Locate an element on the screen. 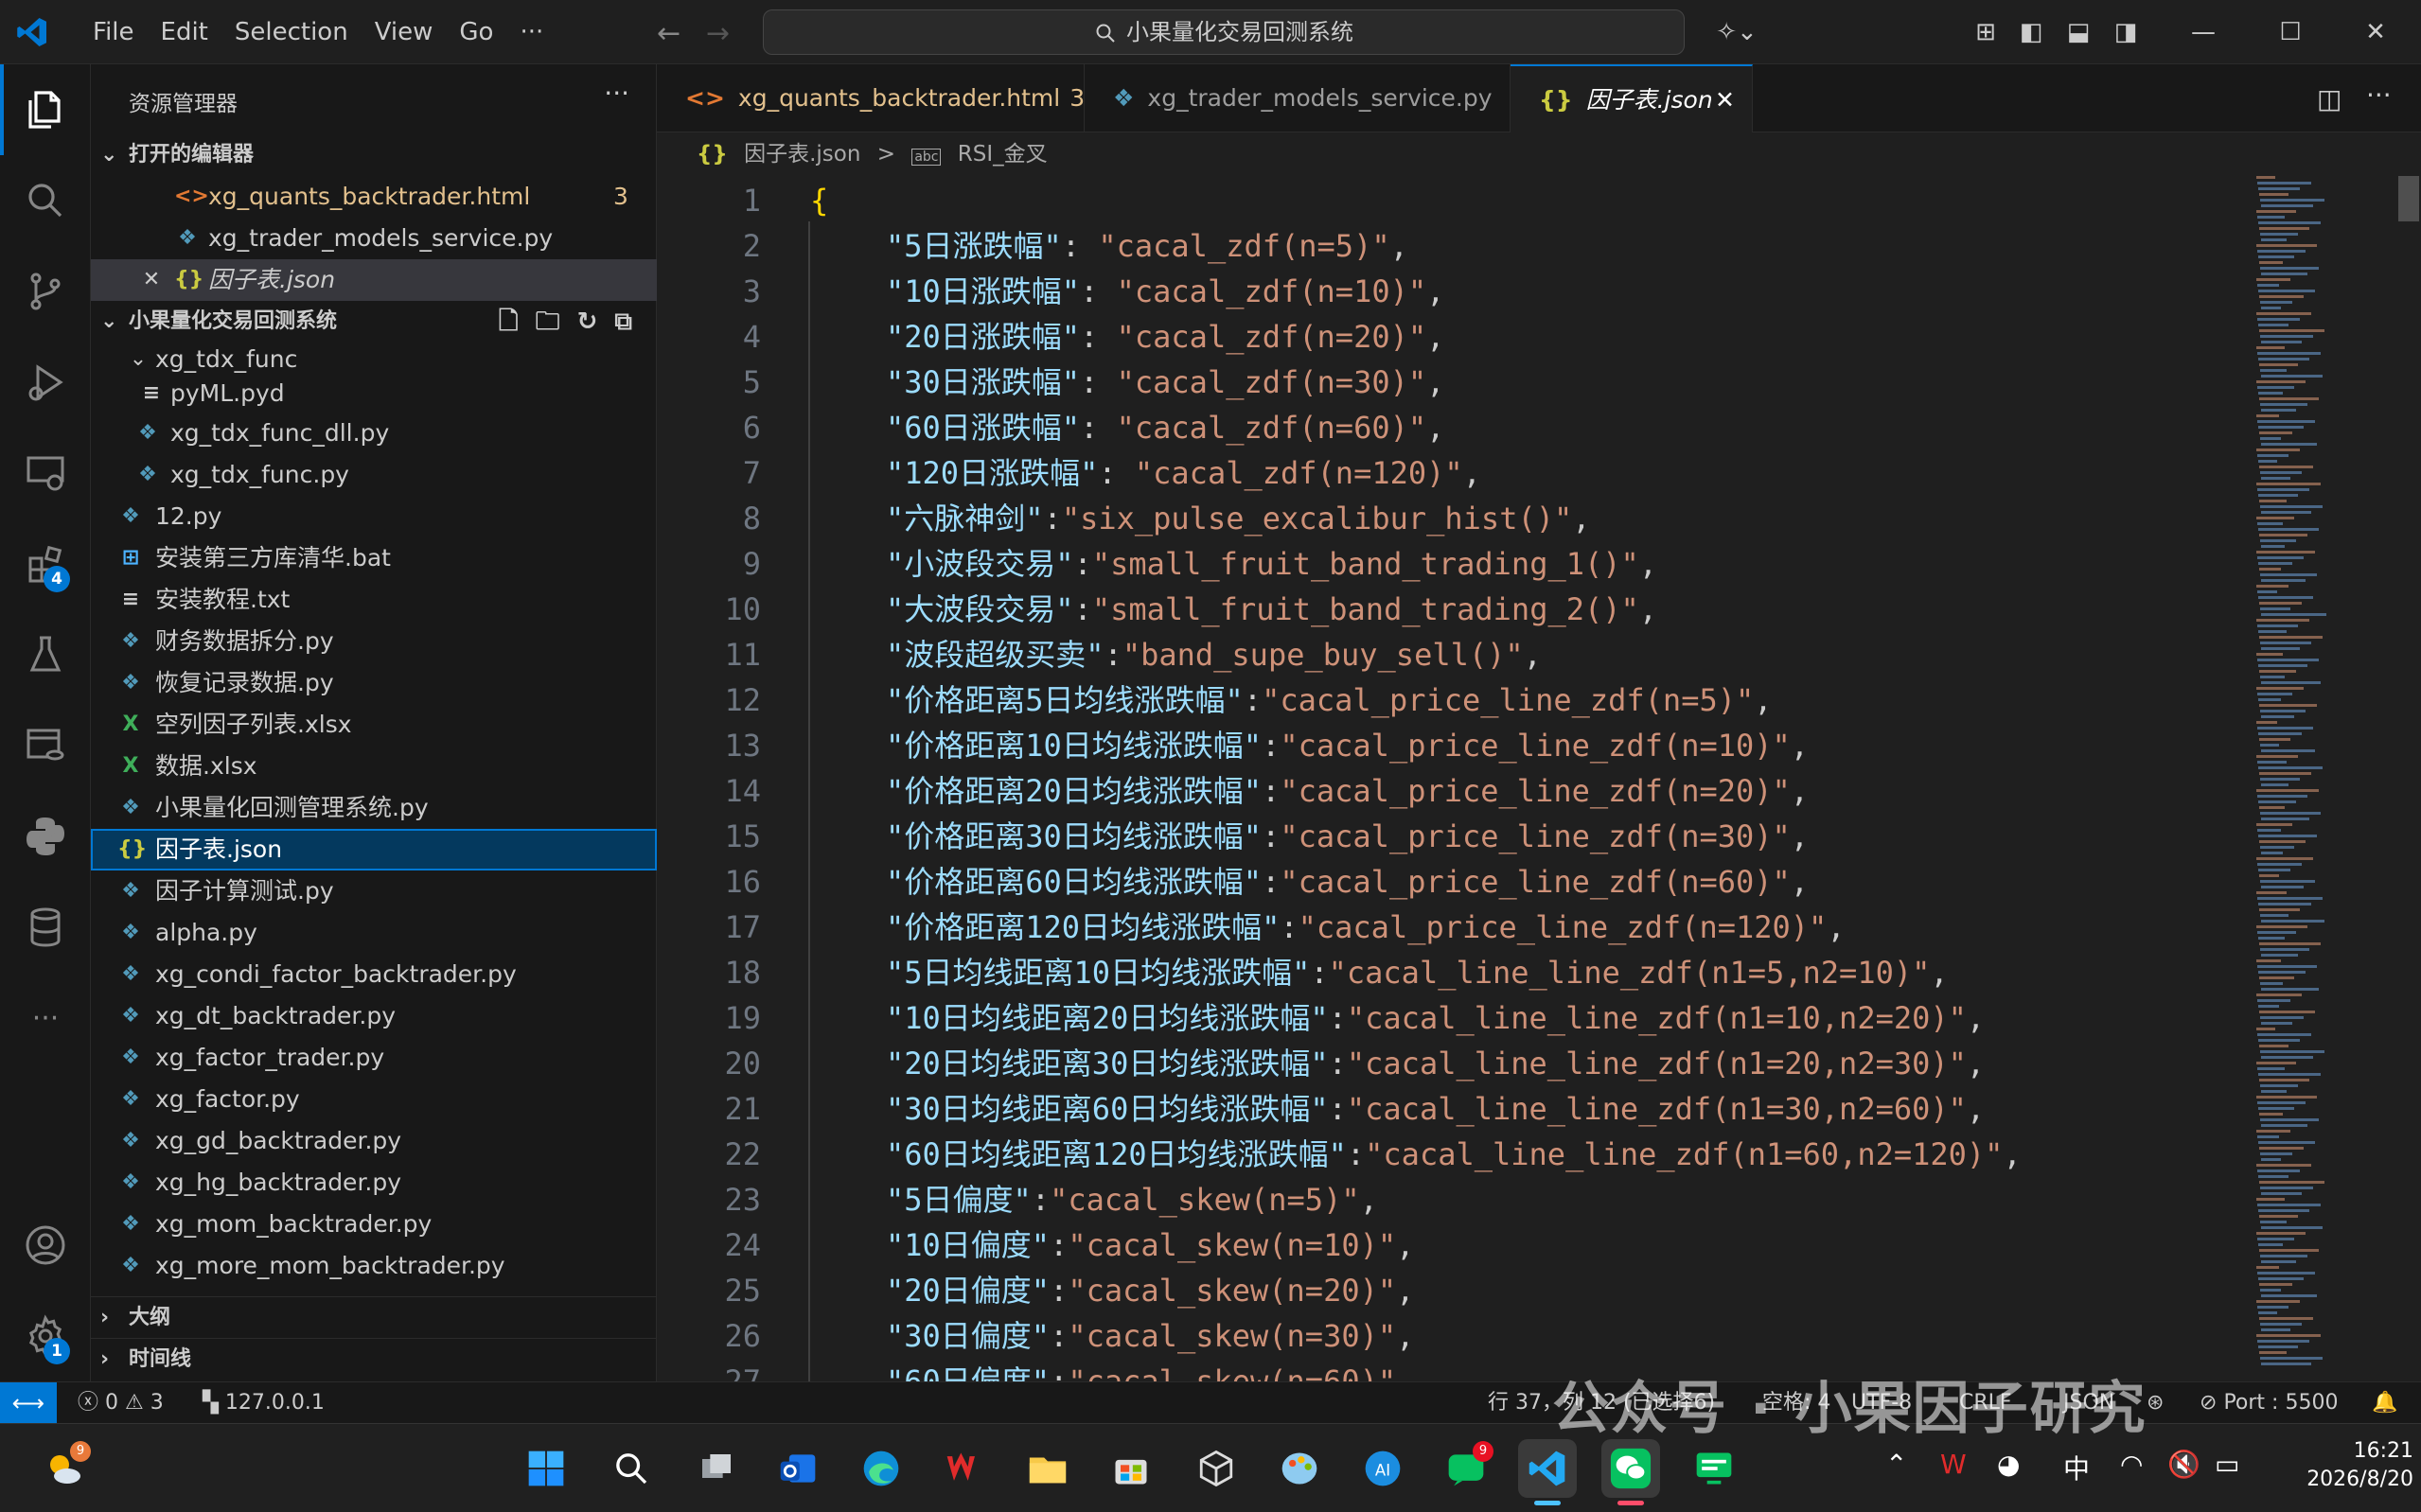  tab-python: ❖ xg_trader_models_service.py is located at coordinates (1298, 98).